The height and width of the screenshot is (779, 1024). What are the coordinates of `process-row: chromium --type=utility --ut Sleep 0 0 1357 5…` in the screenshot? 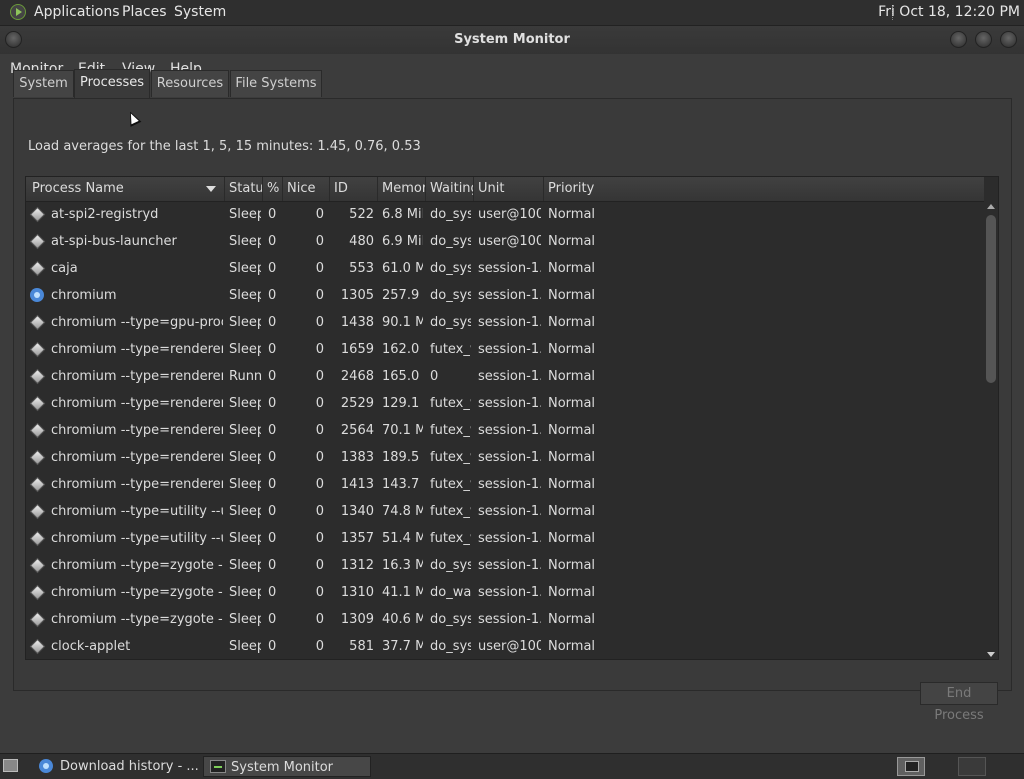 It's located at (505, 538).